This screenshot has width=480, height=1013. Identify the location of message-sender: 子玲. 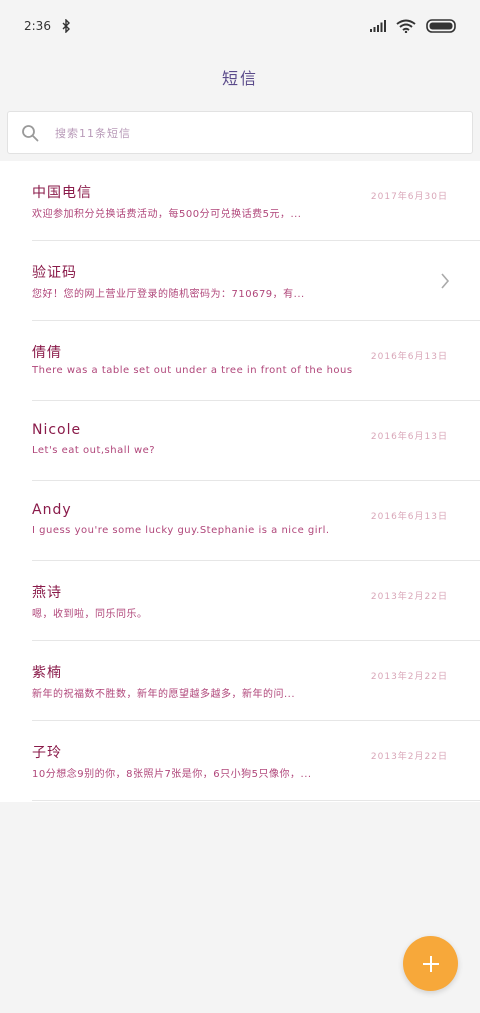
(47, 753).